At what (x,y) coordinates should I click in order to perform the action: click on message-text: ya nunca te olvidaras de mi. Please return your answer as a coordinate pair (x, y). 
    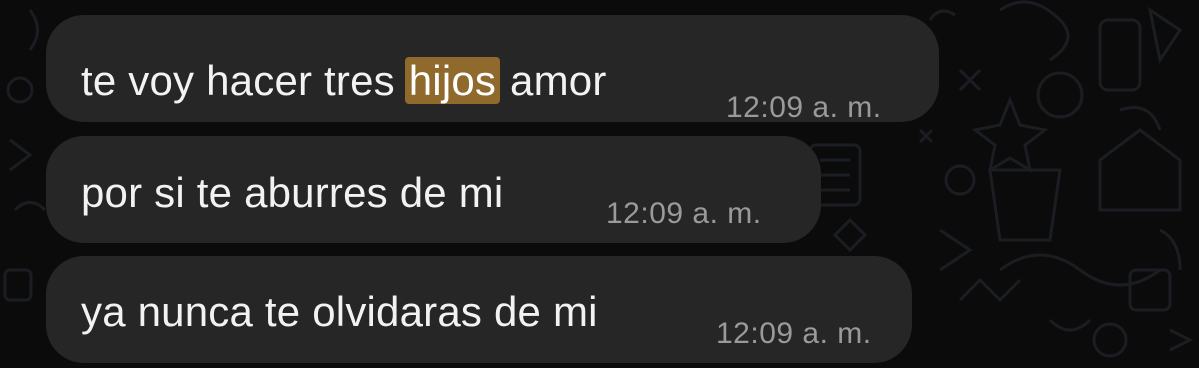
    Looking at the image, I should click on (339, 311).